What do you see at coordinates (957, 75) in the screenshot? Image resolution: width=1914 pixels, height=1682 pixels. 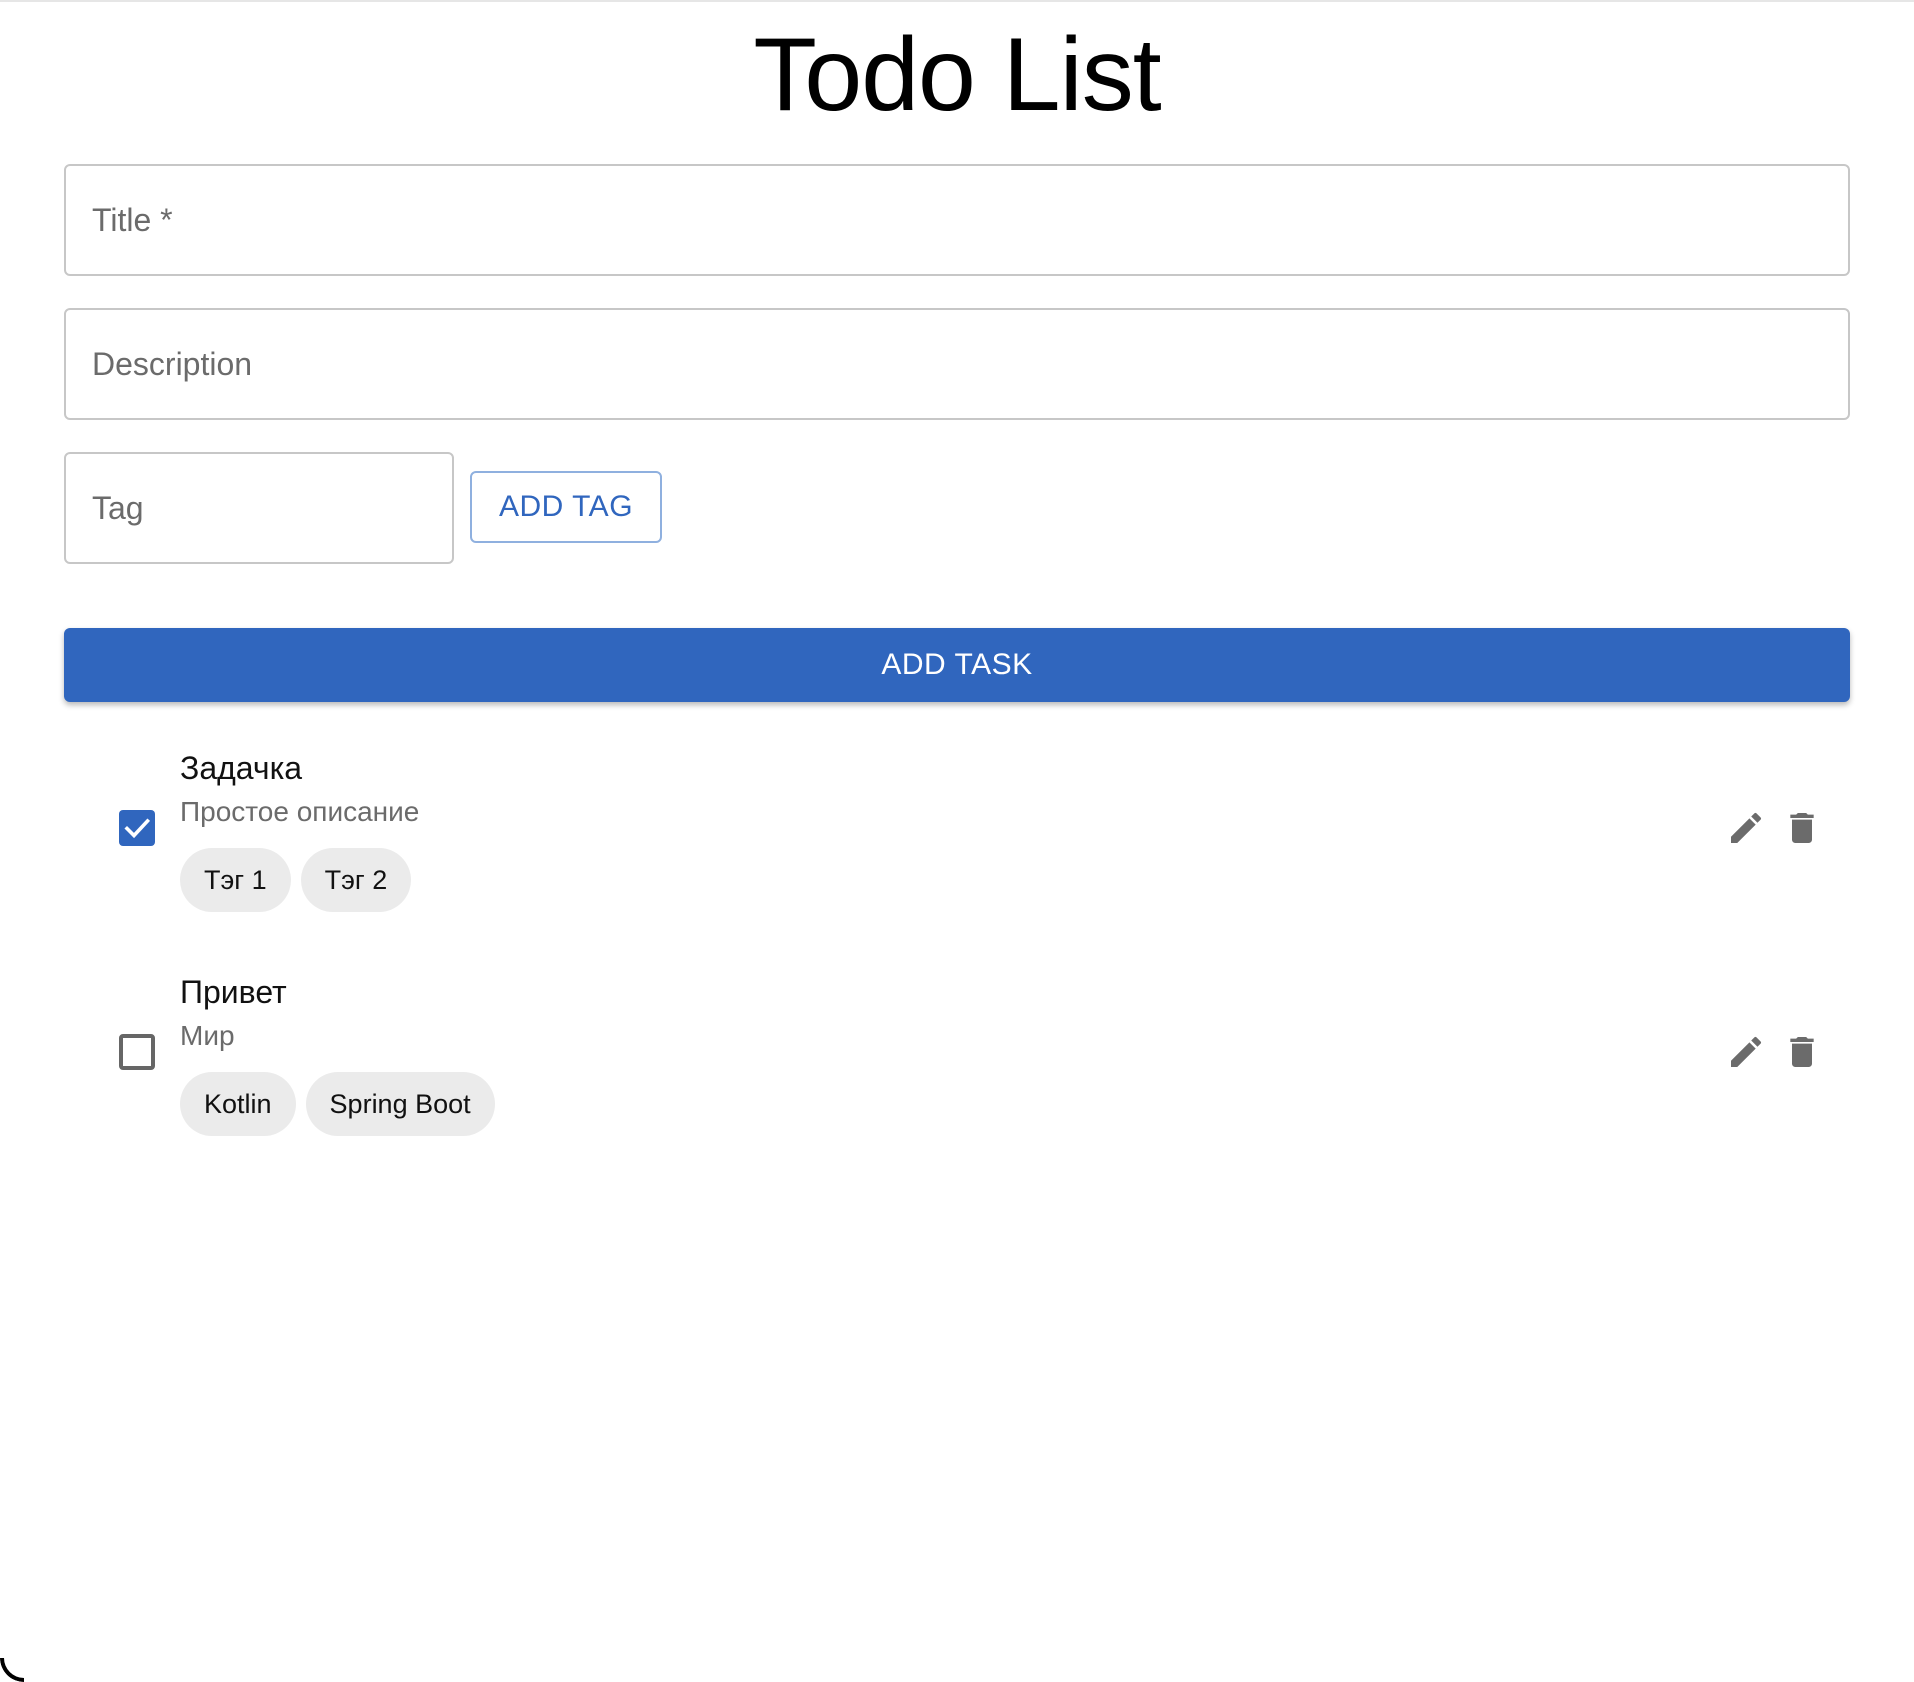 I see `page-title: Todo List` at bounding box center [957, 75].